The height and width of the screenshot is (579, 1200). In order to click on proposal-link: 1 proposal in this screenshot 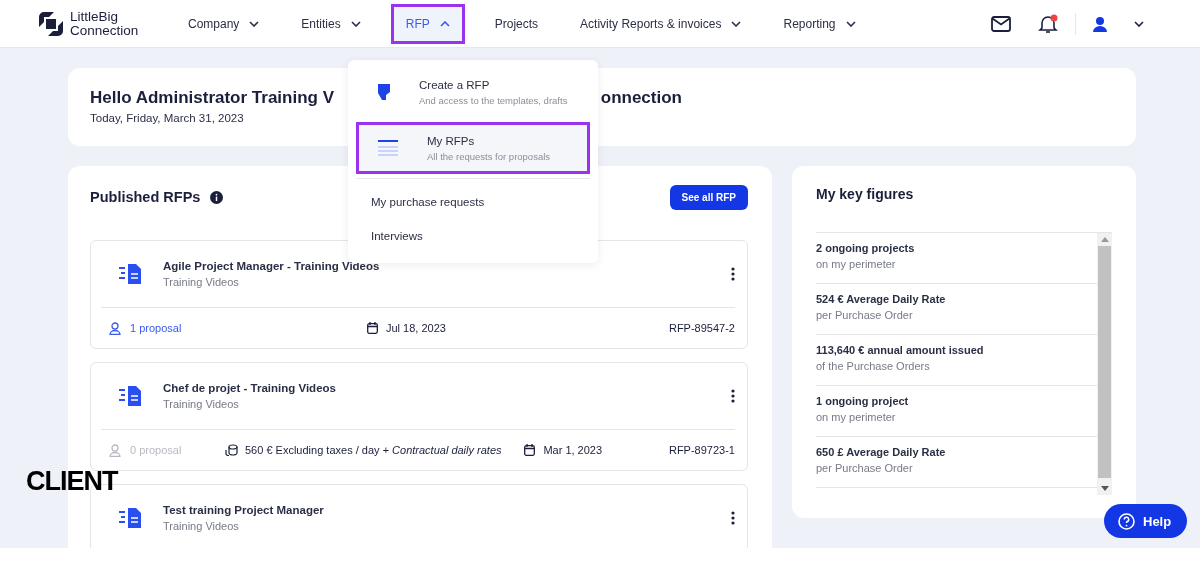, I will do `click(156, 328)`.